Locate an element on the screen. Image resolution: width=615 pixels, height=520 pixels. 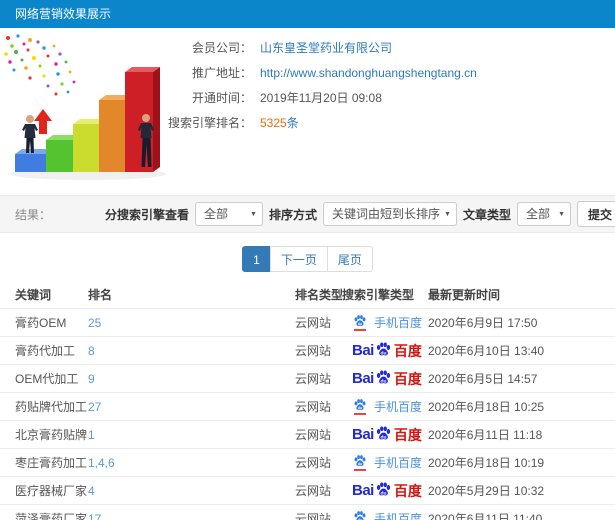
article-type-value: 全部 is located at coordinates (538, 214).